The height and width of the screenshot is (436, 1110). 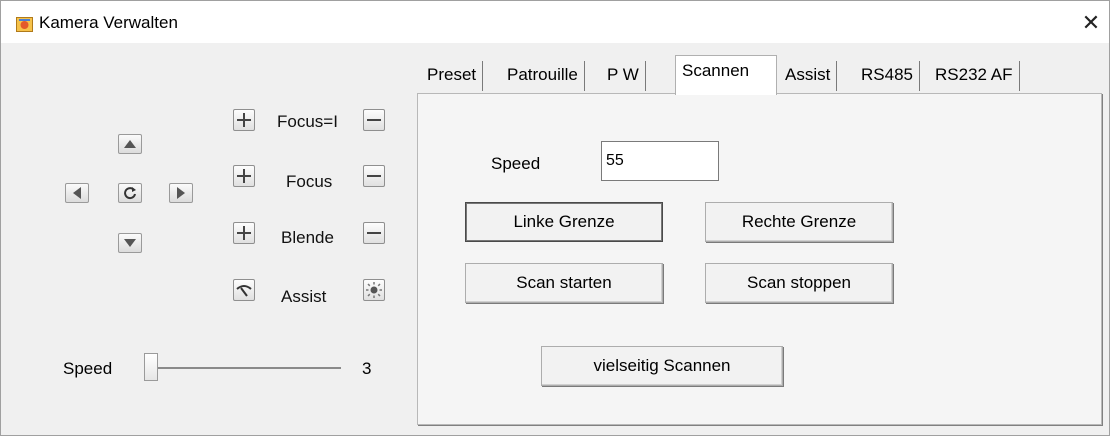 What do you see at coordinates (799, 222) in the screenshot?
I see `right-limit-button: Rechte Grenze` at bounding box center [799, 222].